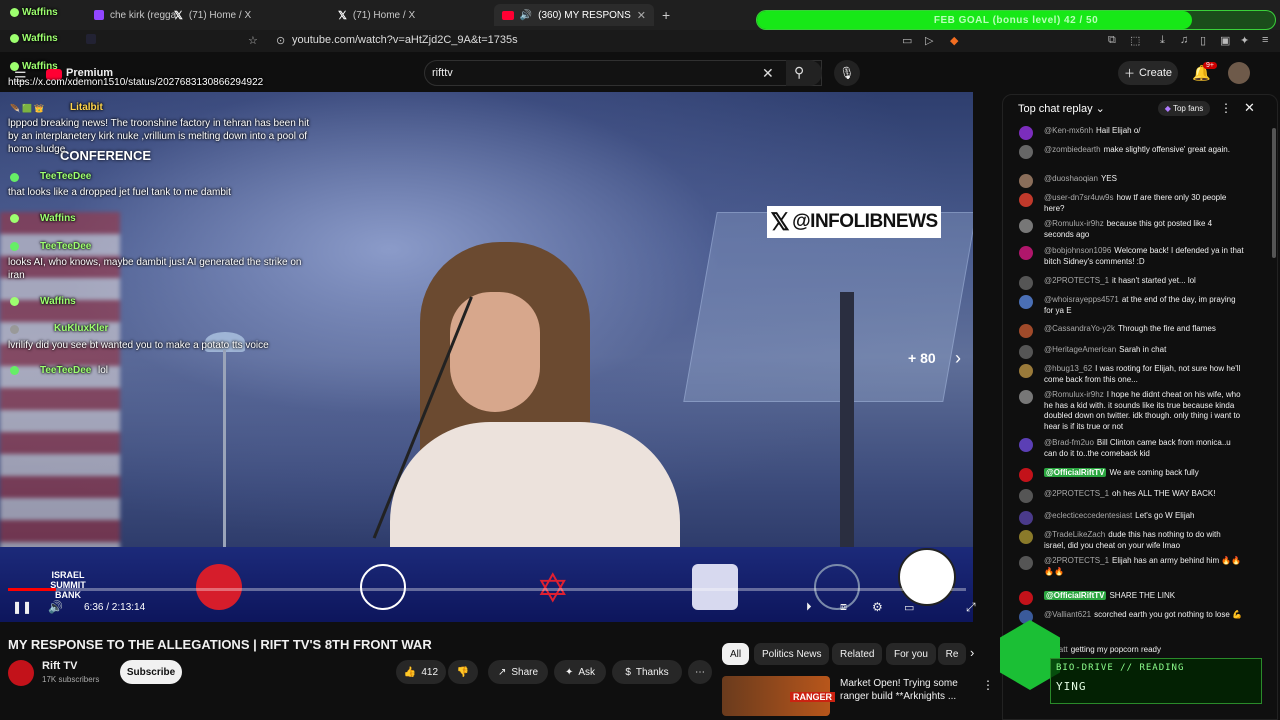 This screenshot has height=720, width=1280. I want to click on settings-gear-icon: ⚙, so click(877, 607).